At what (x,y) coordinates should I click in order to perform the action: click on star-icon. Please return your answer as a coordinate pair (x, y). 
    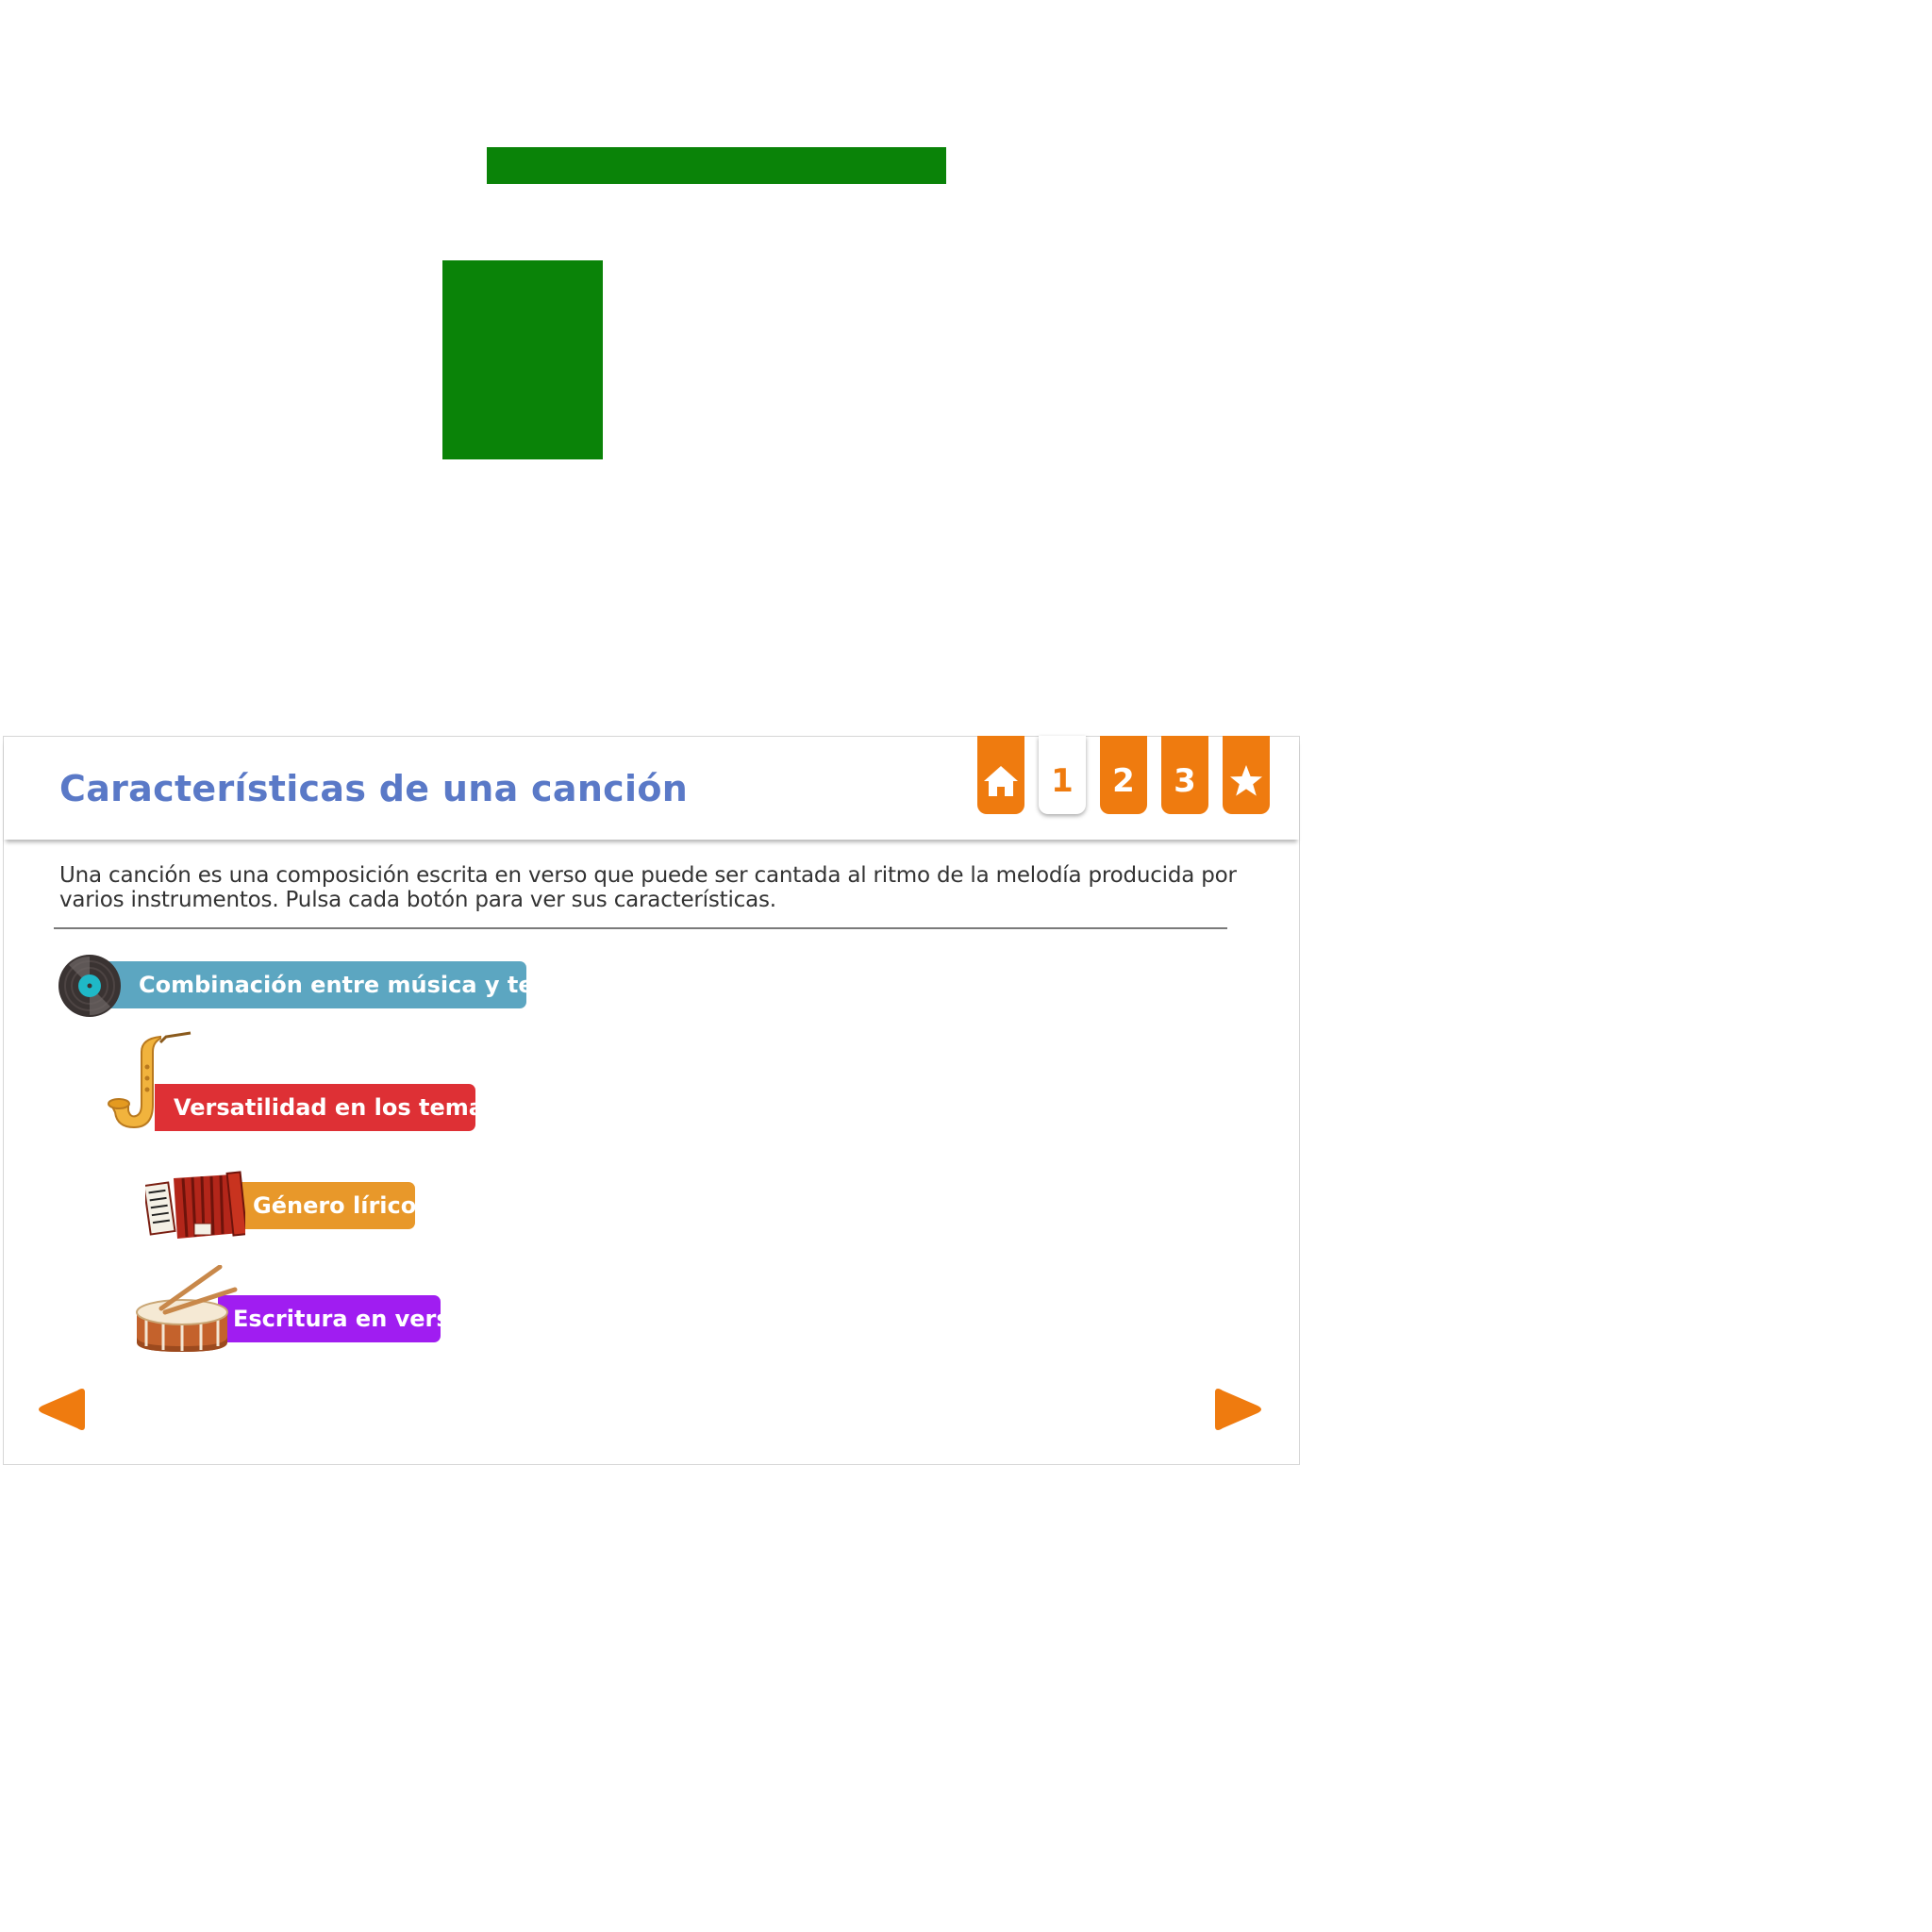
    Looking at the image, I should click on (1246, 780).